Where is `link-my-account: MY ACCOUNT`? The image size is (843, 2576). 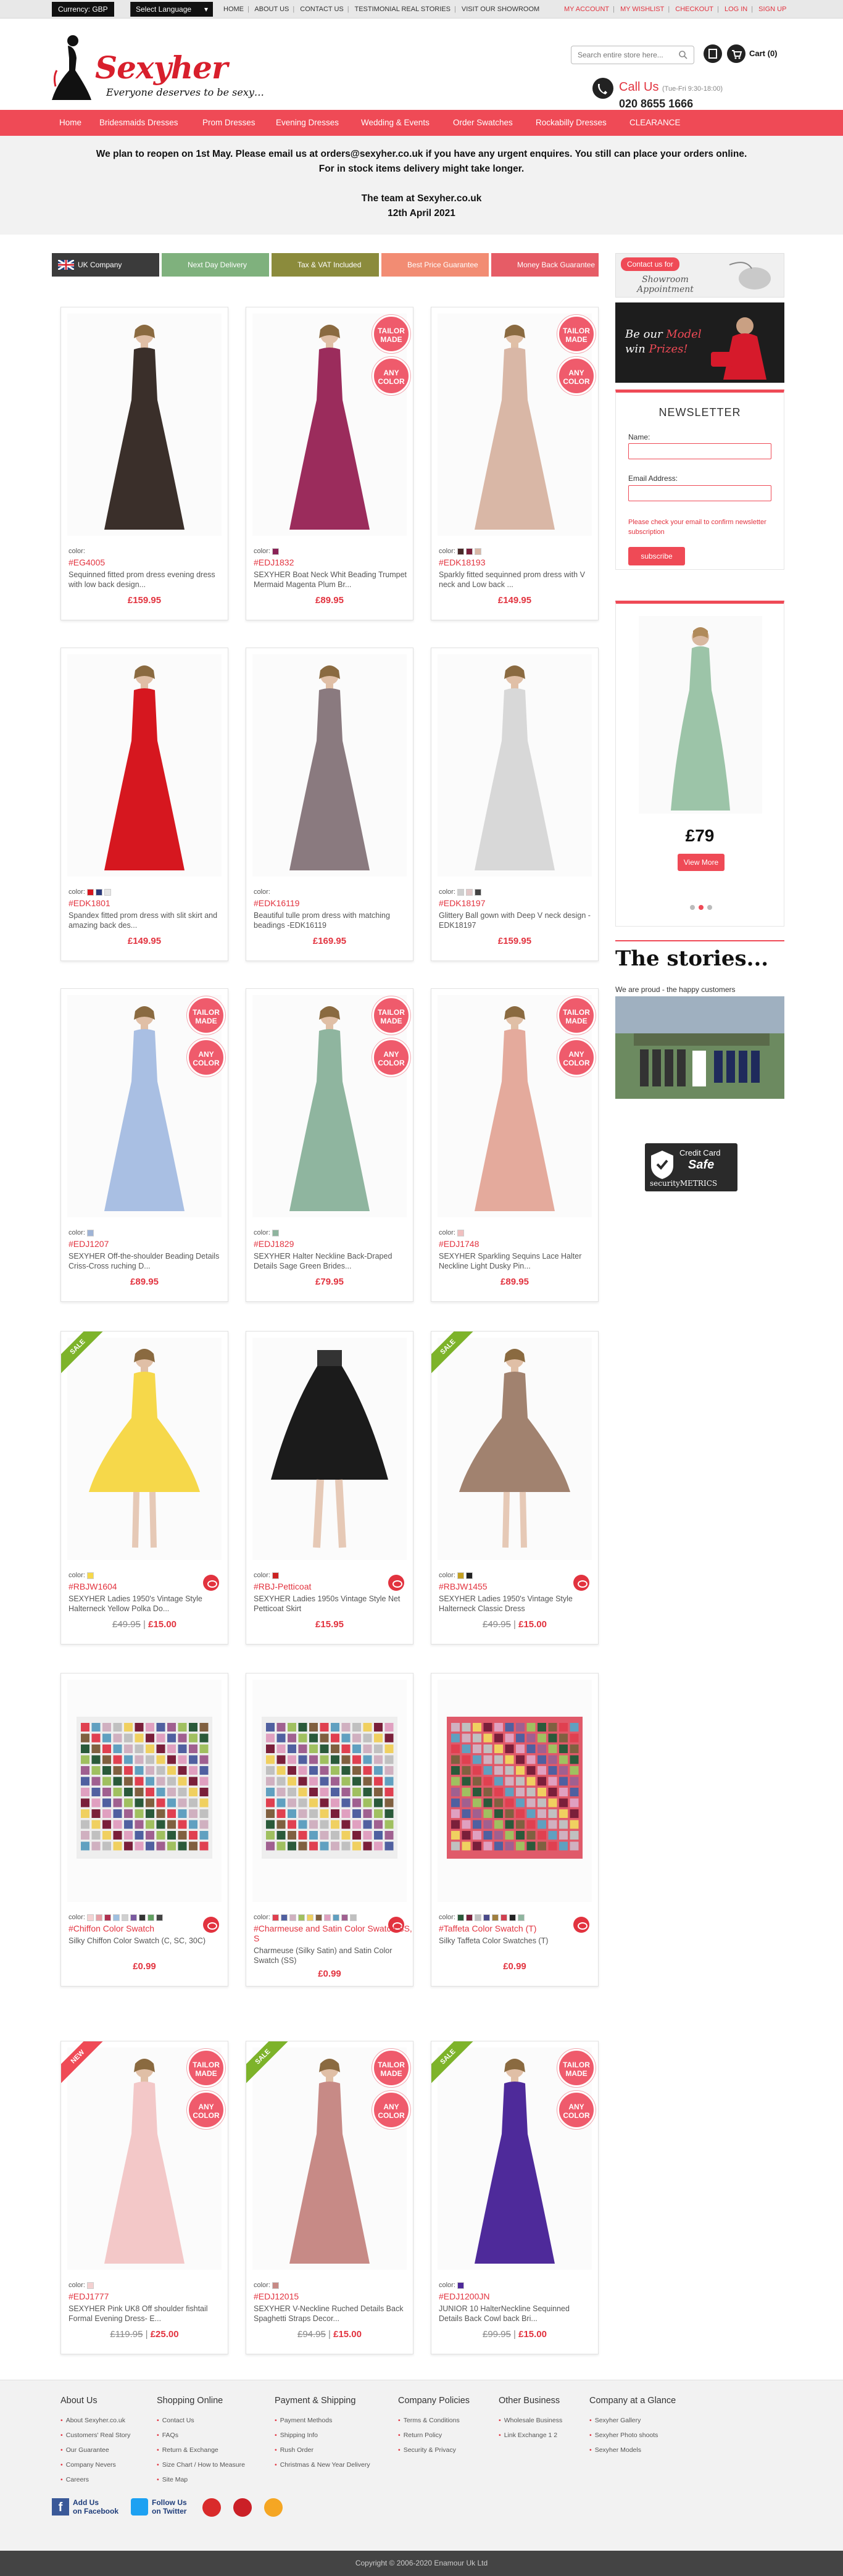
link-my-account: MY ACCOUNT is located at coordinates (586, 9).